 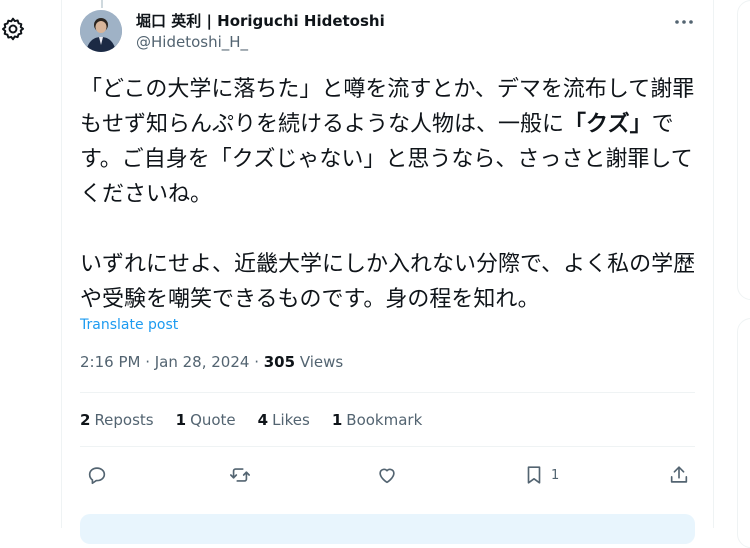 What do you see at coordinates (260, 20) in the screenshot?
I see `author-name: 堀口 英利 | Horiguchi Hidetoshi` at bounding box center [260, 20].